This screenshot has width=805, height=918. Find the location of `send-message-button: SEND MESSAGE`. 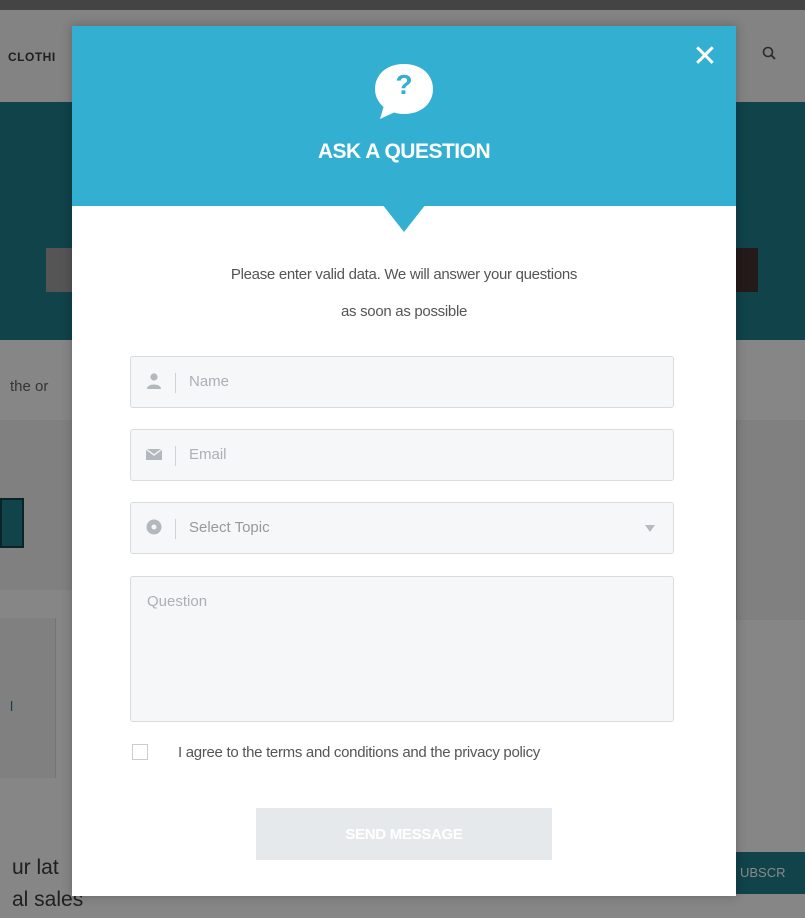

send-message-button: SEND MESSAGE is located at coordinates (404, 834).